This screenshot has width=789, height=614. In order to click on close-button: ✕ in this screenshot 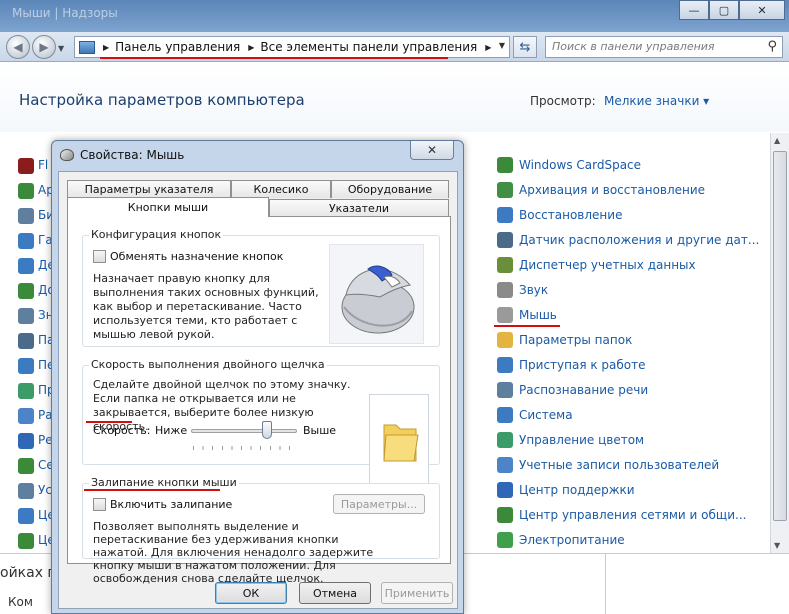, I will do `click(762, 10)`.